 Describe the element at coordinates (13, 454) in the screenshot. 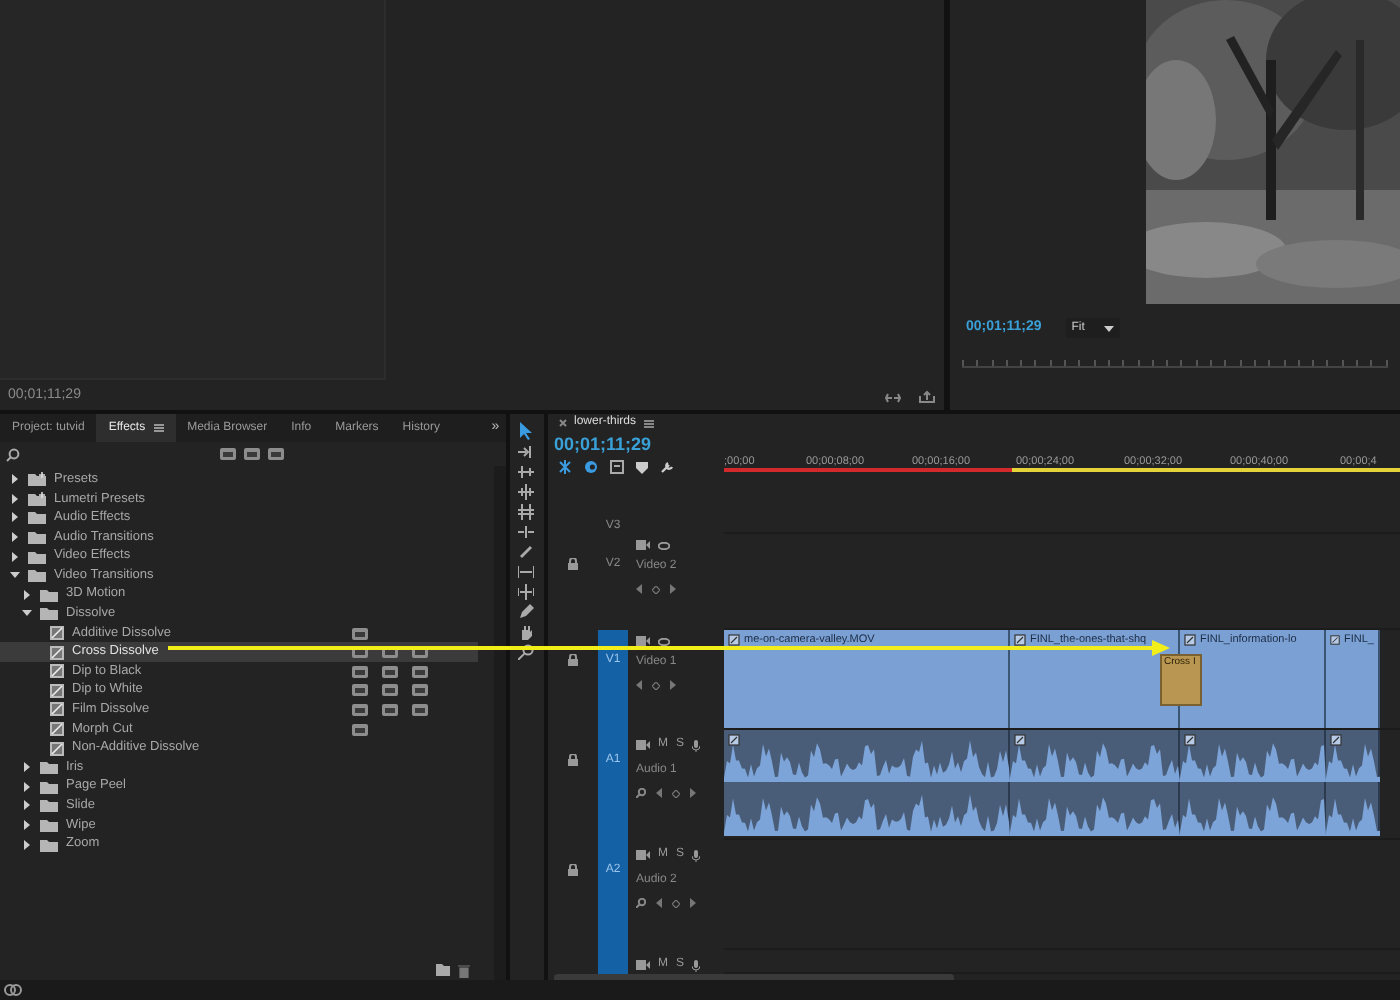

I see `search-icon` at that location.